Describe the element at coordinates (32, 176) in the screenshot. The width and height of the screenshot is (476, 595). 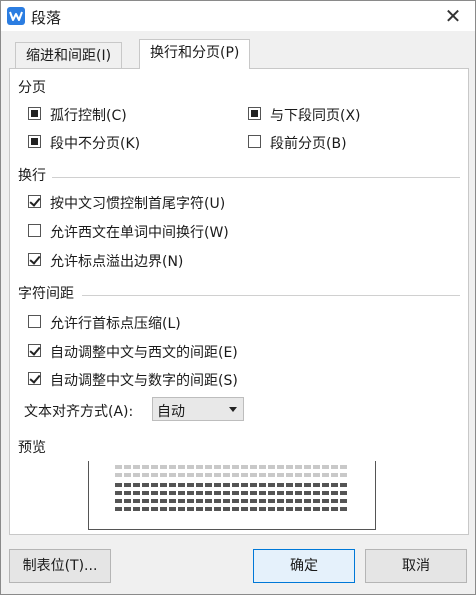
I see `line-break-heading: 换行` at that location.